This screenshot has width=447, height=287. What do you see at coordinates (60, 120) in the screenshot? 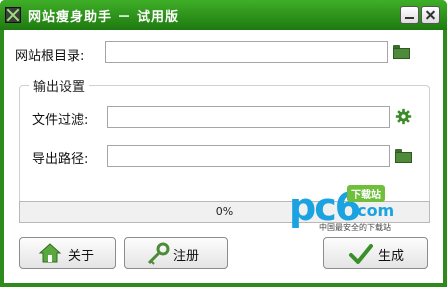
I see `file-filter-label: 文件过滤:` at bounding box center [60, 120].